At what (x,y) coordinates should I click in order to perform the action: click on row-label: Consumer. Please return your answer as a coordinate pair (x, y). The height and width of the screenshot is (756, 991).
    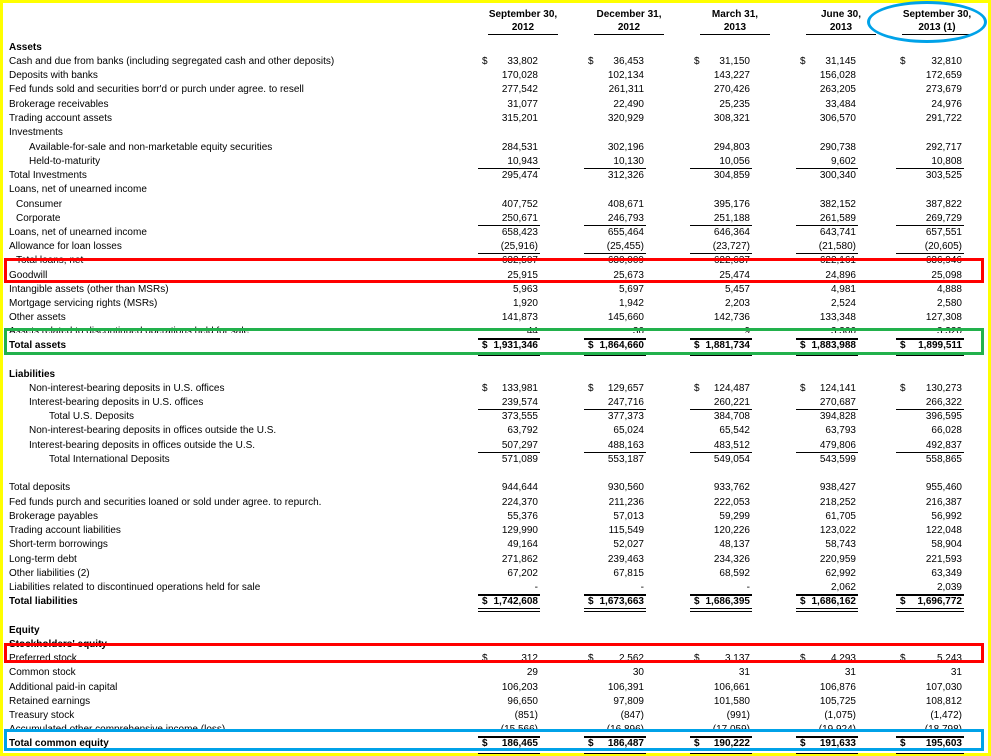
    Looking at the image, I should click on (39, 204).